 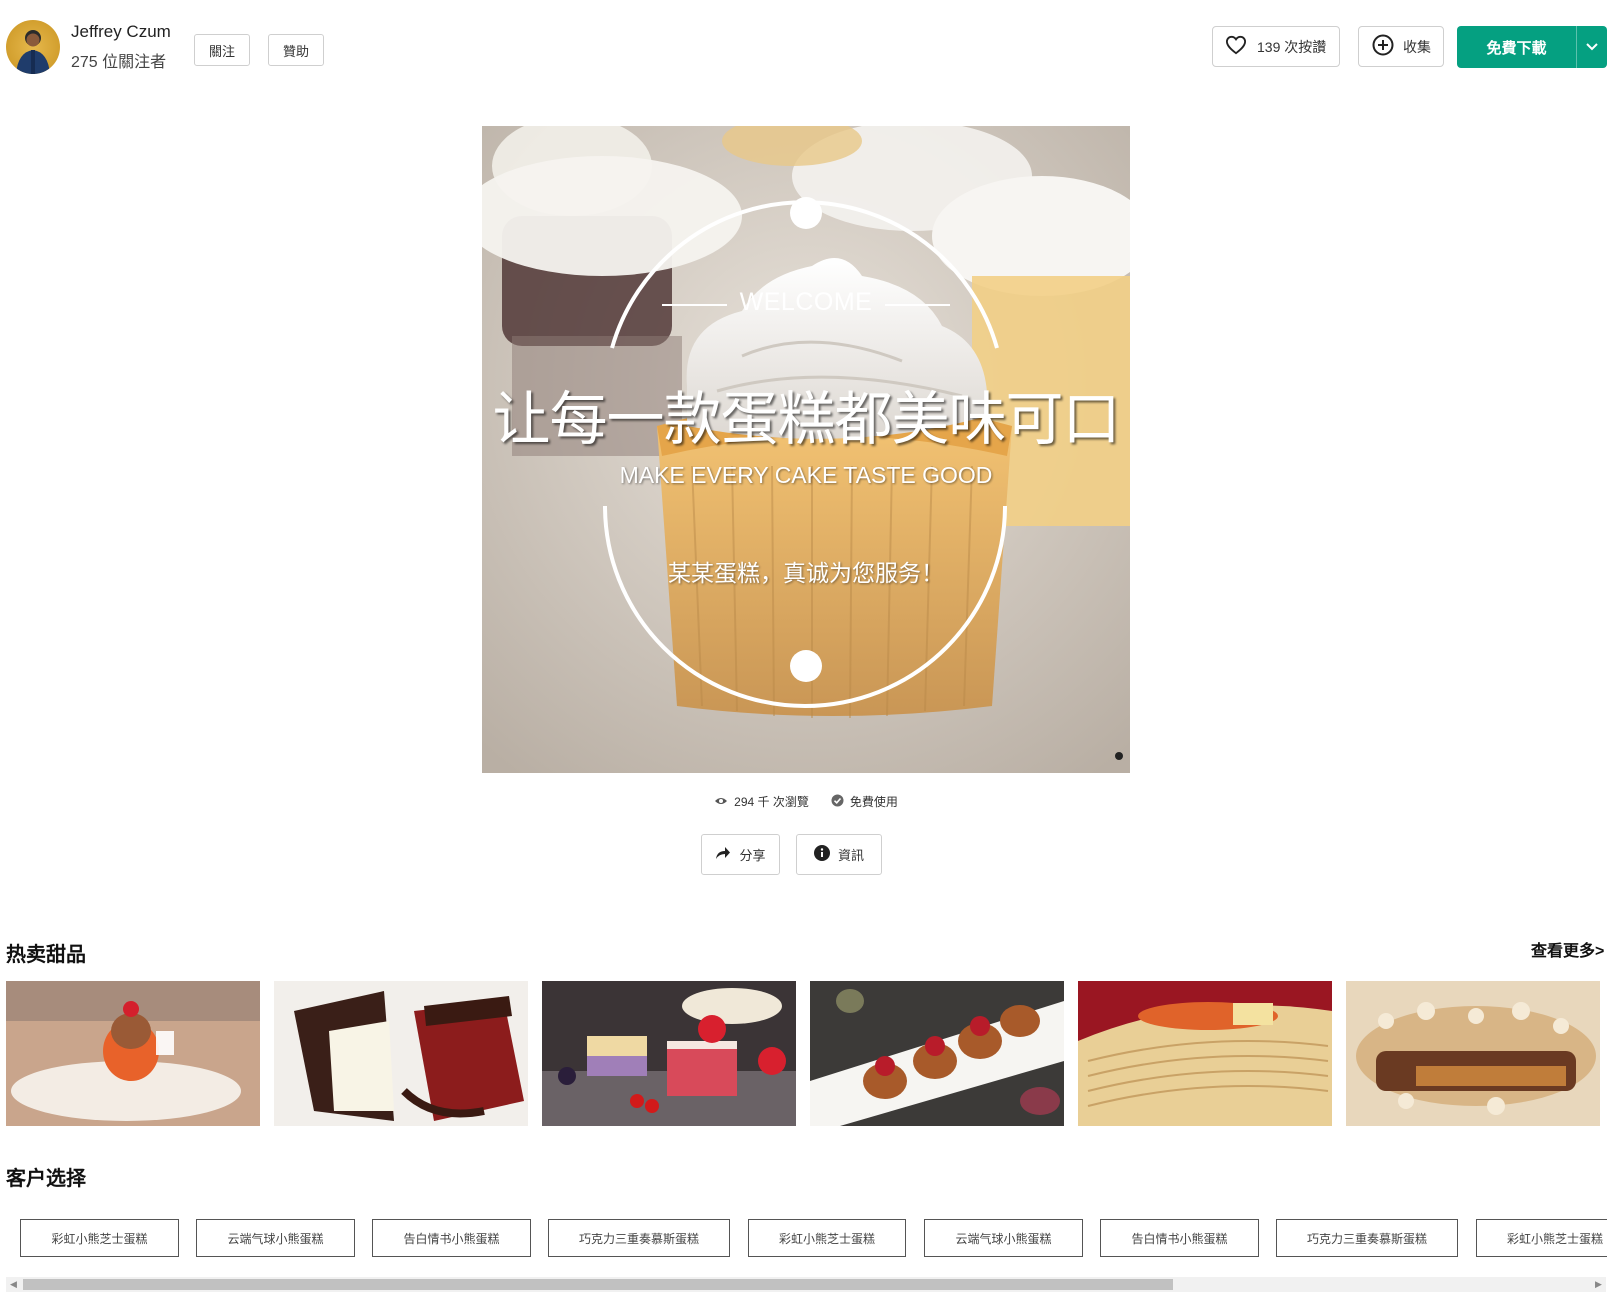 What do you see at coordinates (1567, 949) in the screenshot?
I see `see-more-link: 查看更多>` at bounding box center [1567, 949].